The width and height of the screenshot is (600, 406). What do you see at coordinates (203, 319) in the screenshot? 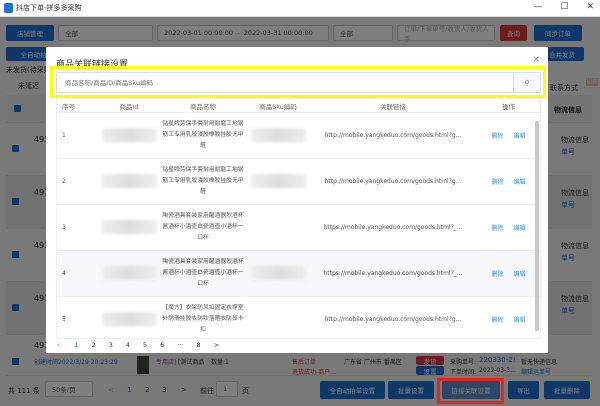
I see `product-name: 【魔方】衣架防风扣固定衣撑室外防滑挂胶衣防吹落晒衣防掉卡扣` at bounding box center [203, 319].